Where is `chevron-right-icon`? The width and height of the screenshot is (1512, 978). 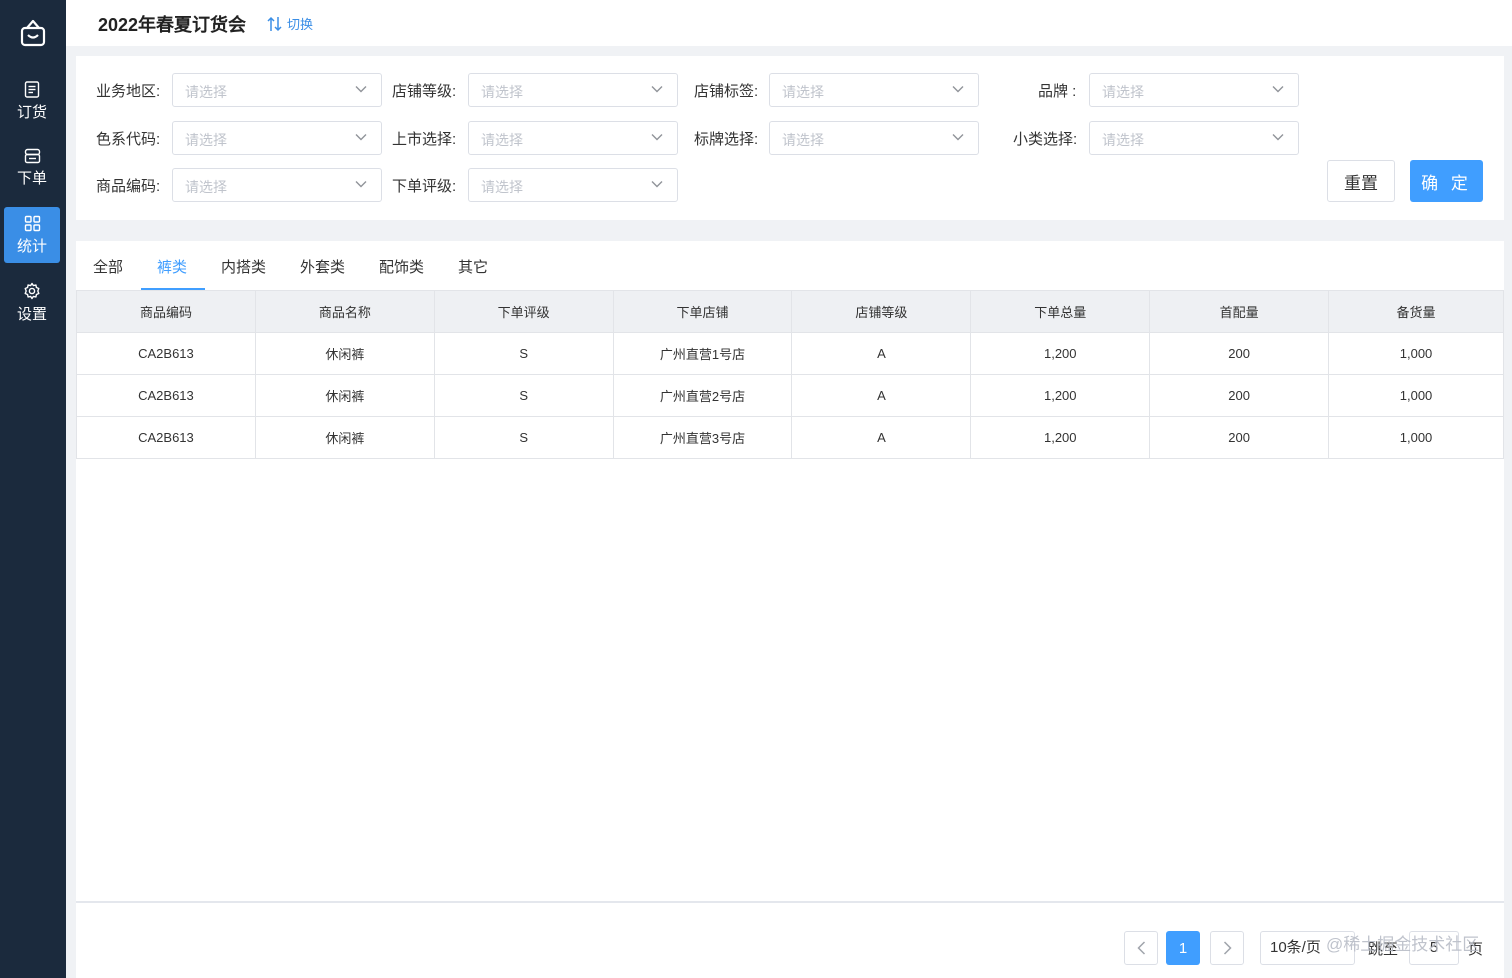 chevron-right-icon is located at coordinates (1227, 948).